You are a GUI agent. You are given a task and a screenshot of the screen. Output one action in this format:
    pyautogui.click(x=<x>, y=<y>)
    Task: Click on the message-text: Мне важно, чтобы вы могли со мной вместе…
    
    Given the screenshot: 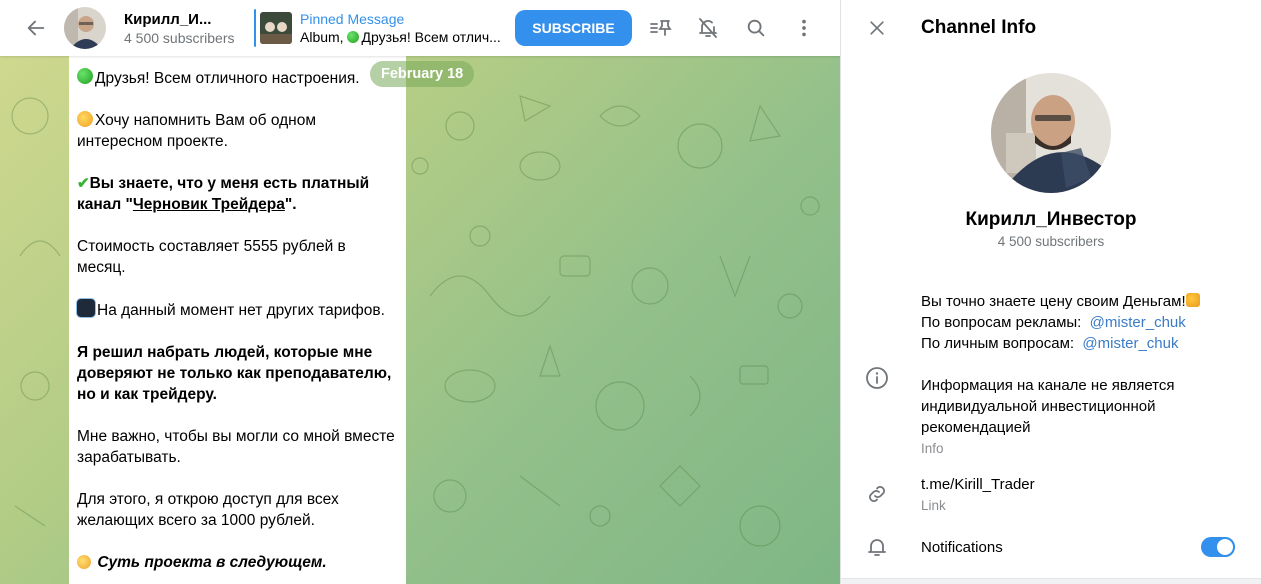 What is the action you would take?
    pyautogui.click(x=236, y=447)
    